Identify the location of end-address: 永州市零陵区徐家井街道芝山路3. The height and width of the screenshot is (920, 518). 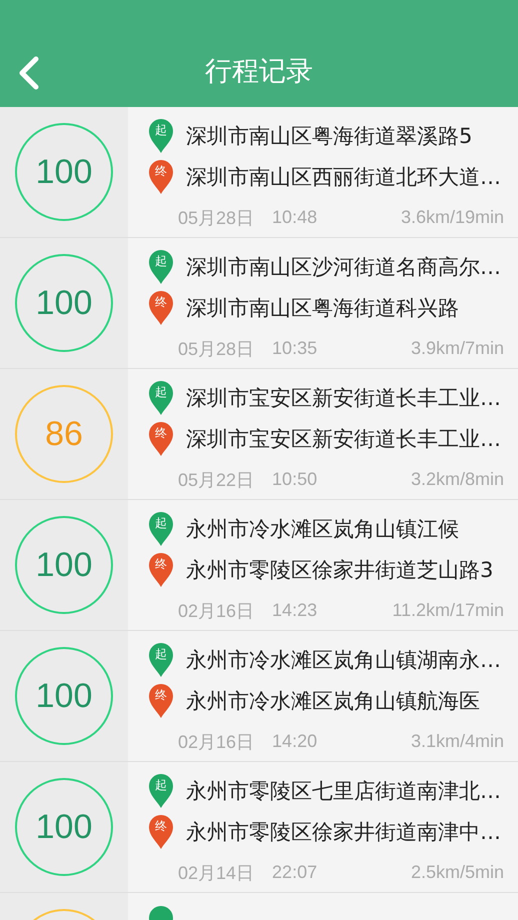
(340, 570).